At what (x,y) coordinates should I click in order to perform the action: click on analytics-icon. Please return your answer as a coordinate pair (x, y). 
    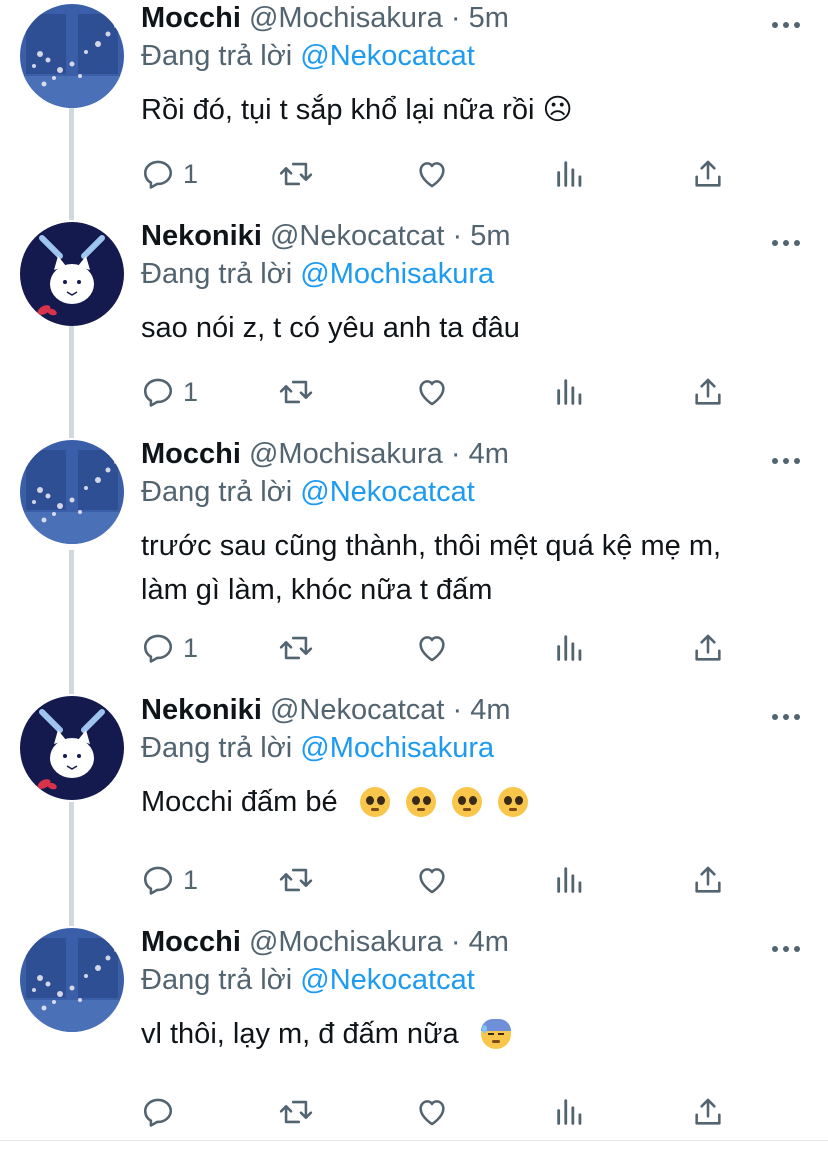
    Looking at the image, I should click on (569, 174).